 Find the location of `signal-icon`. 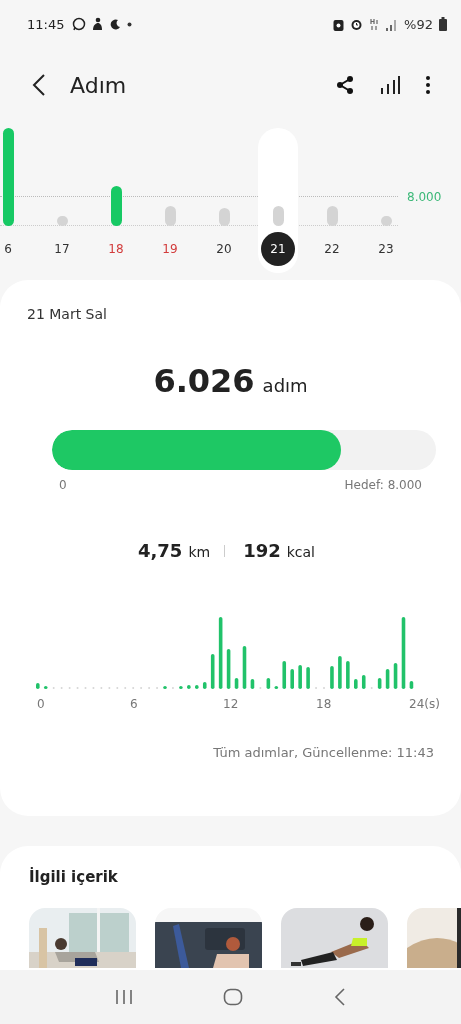

signal-icon is located at coordinates (392, 24).